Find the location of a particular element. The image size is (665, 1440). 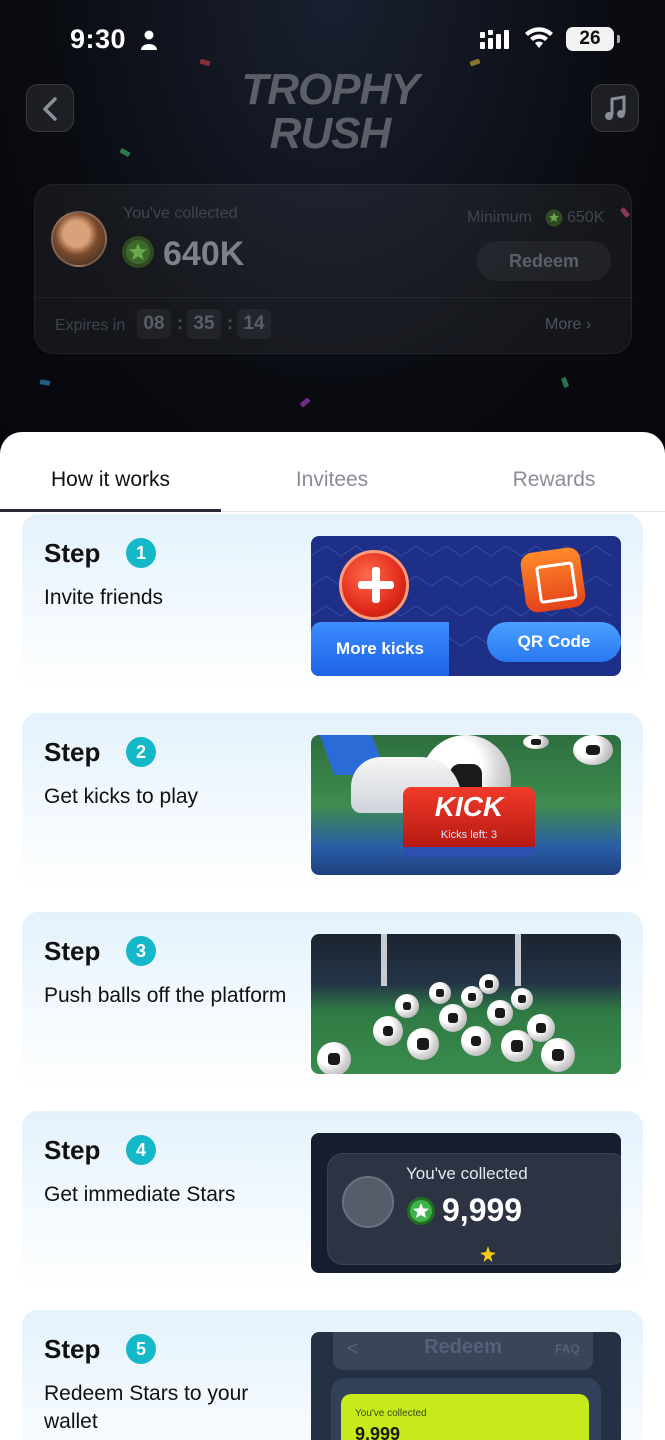

step-card-3: Step 3 Push balls off the platform is located at coordinates (332, 1001).